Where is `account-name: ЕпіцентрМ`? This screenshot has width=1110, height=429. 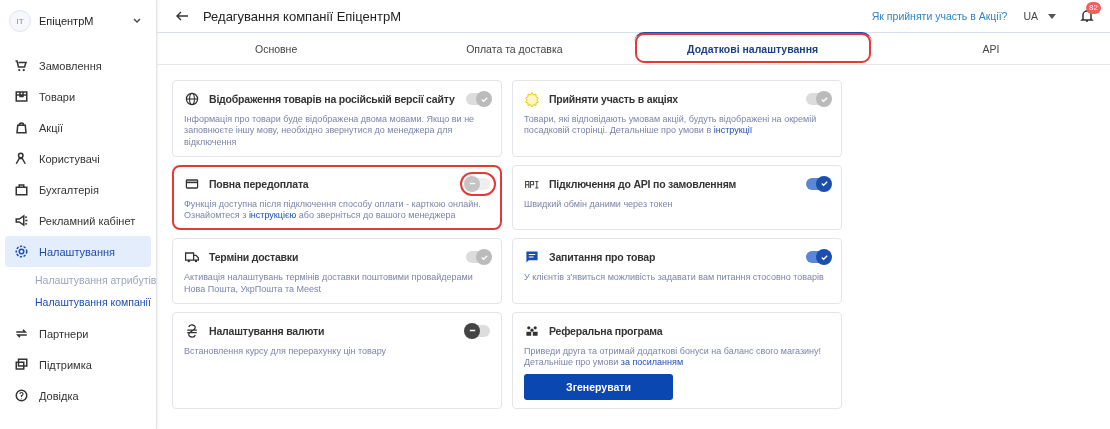 account-name: ЕпіцентрМ is located at coordinates (81, 21).